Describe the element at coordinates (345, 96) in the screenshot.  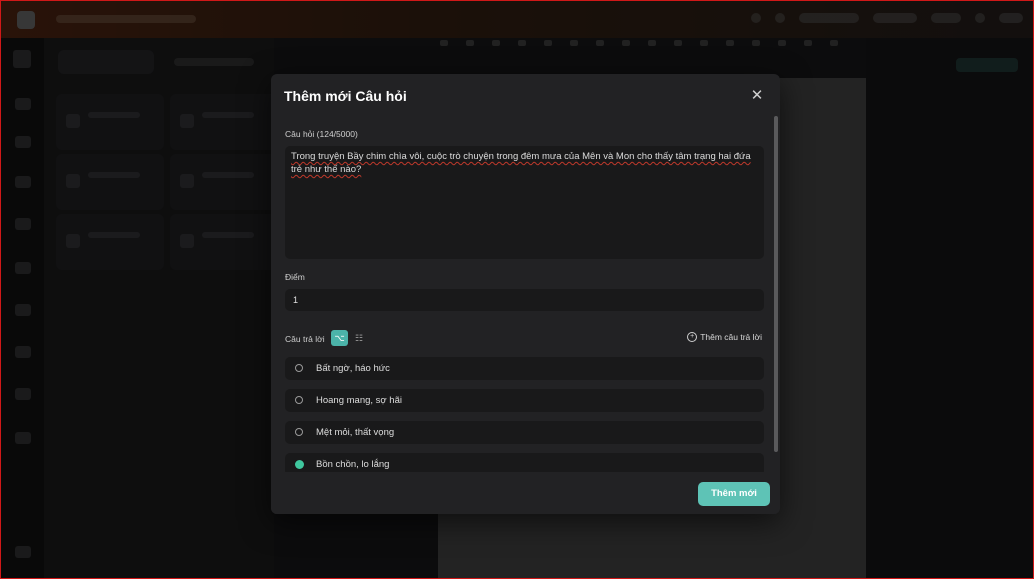
I see `modal-title: Thêm mới Câu hỏi` at that location.